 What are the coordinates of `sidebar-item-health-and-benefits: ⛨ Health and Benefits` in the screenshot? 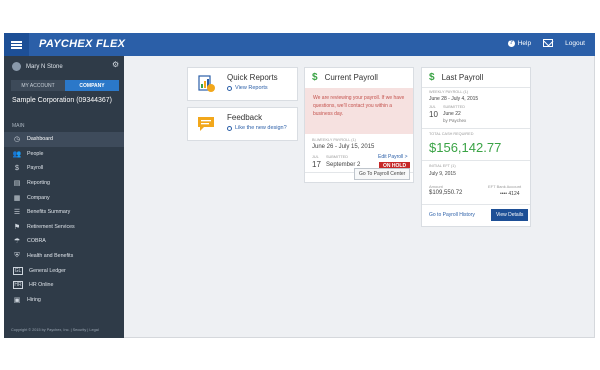 It's located at (64, 256).